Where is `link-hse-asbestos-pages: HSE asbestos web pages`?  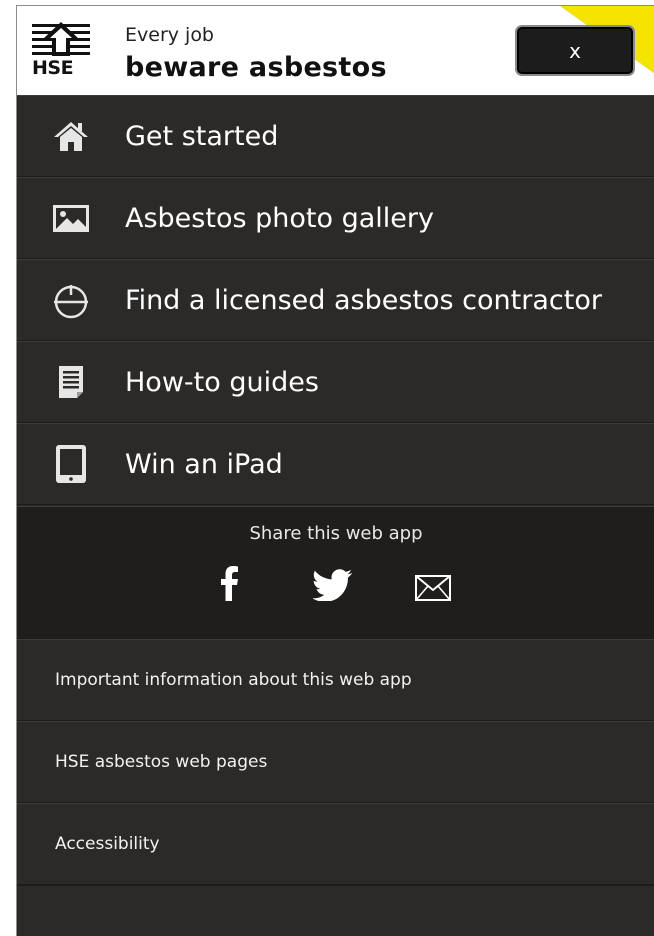 link-hse-asbestos-pages: HSE asbestos web pages is located at coordinates (335, 762).